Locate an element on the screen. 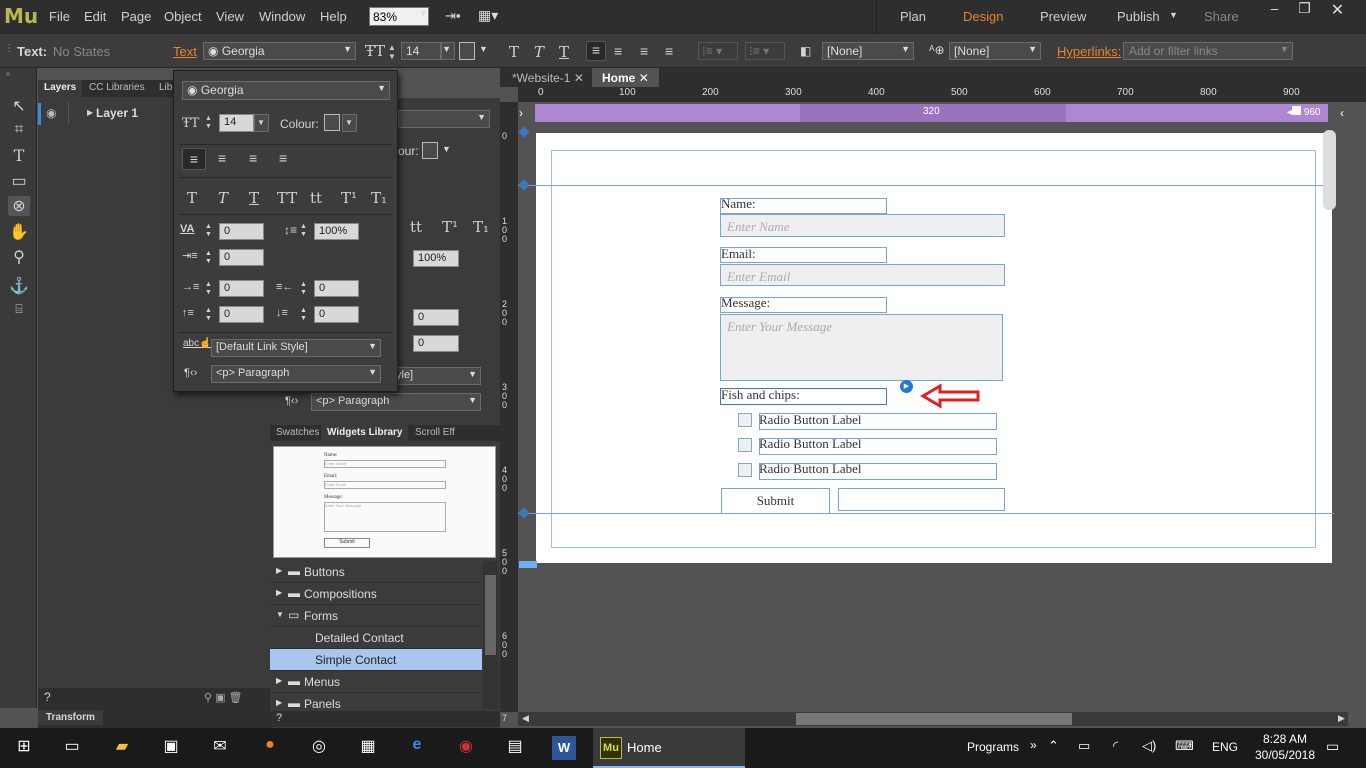 This screenshot has height=768, width=1366. export-icon: ⇥▪ is located at coordinates (453, 16).